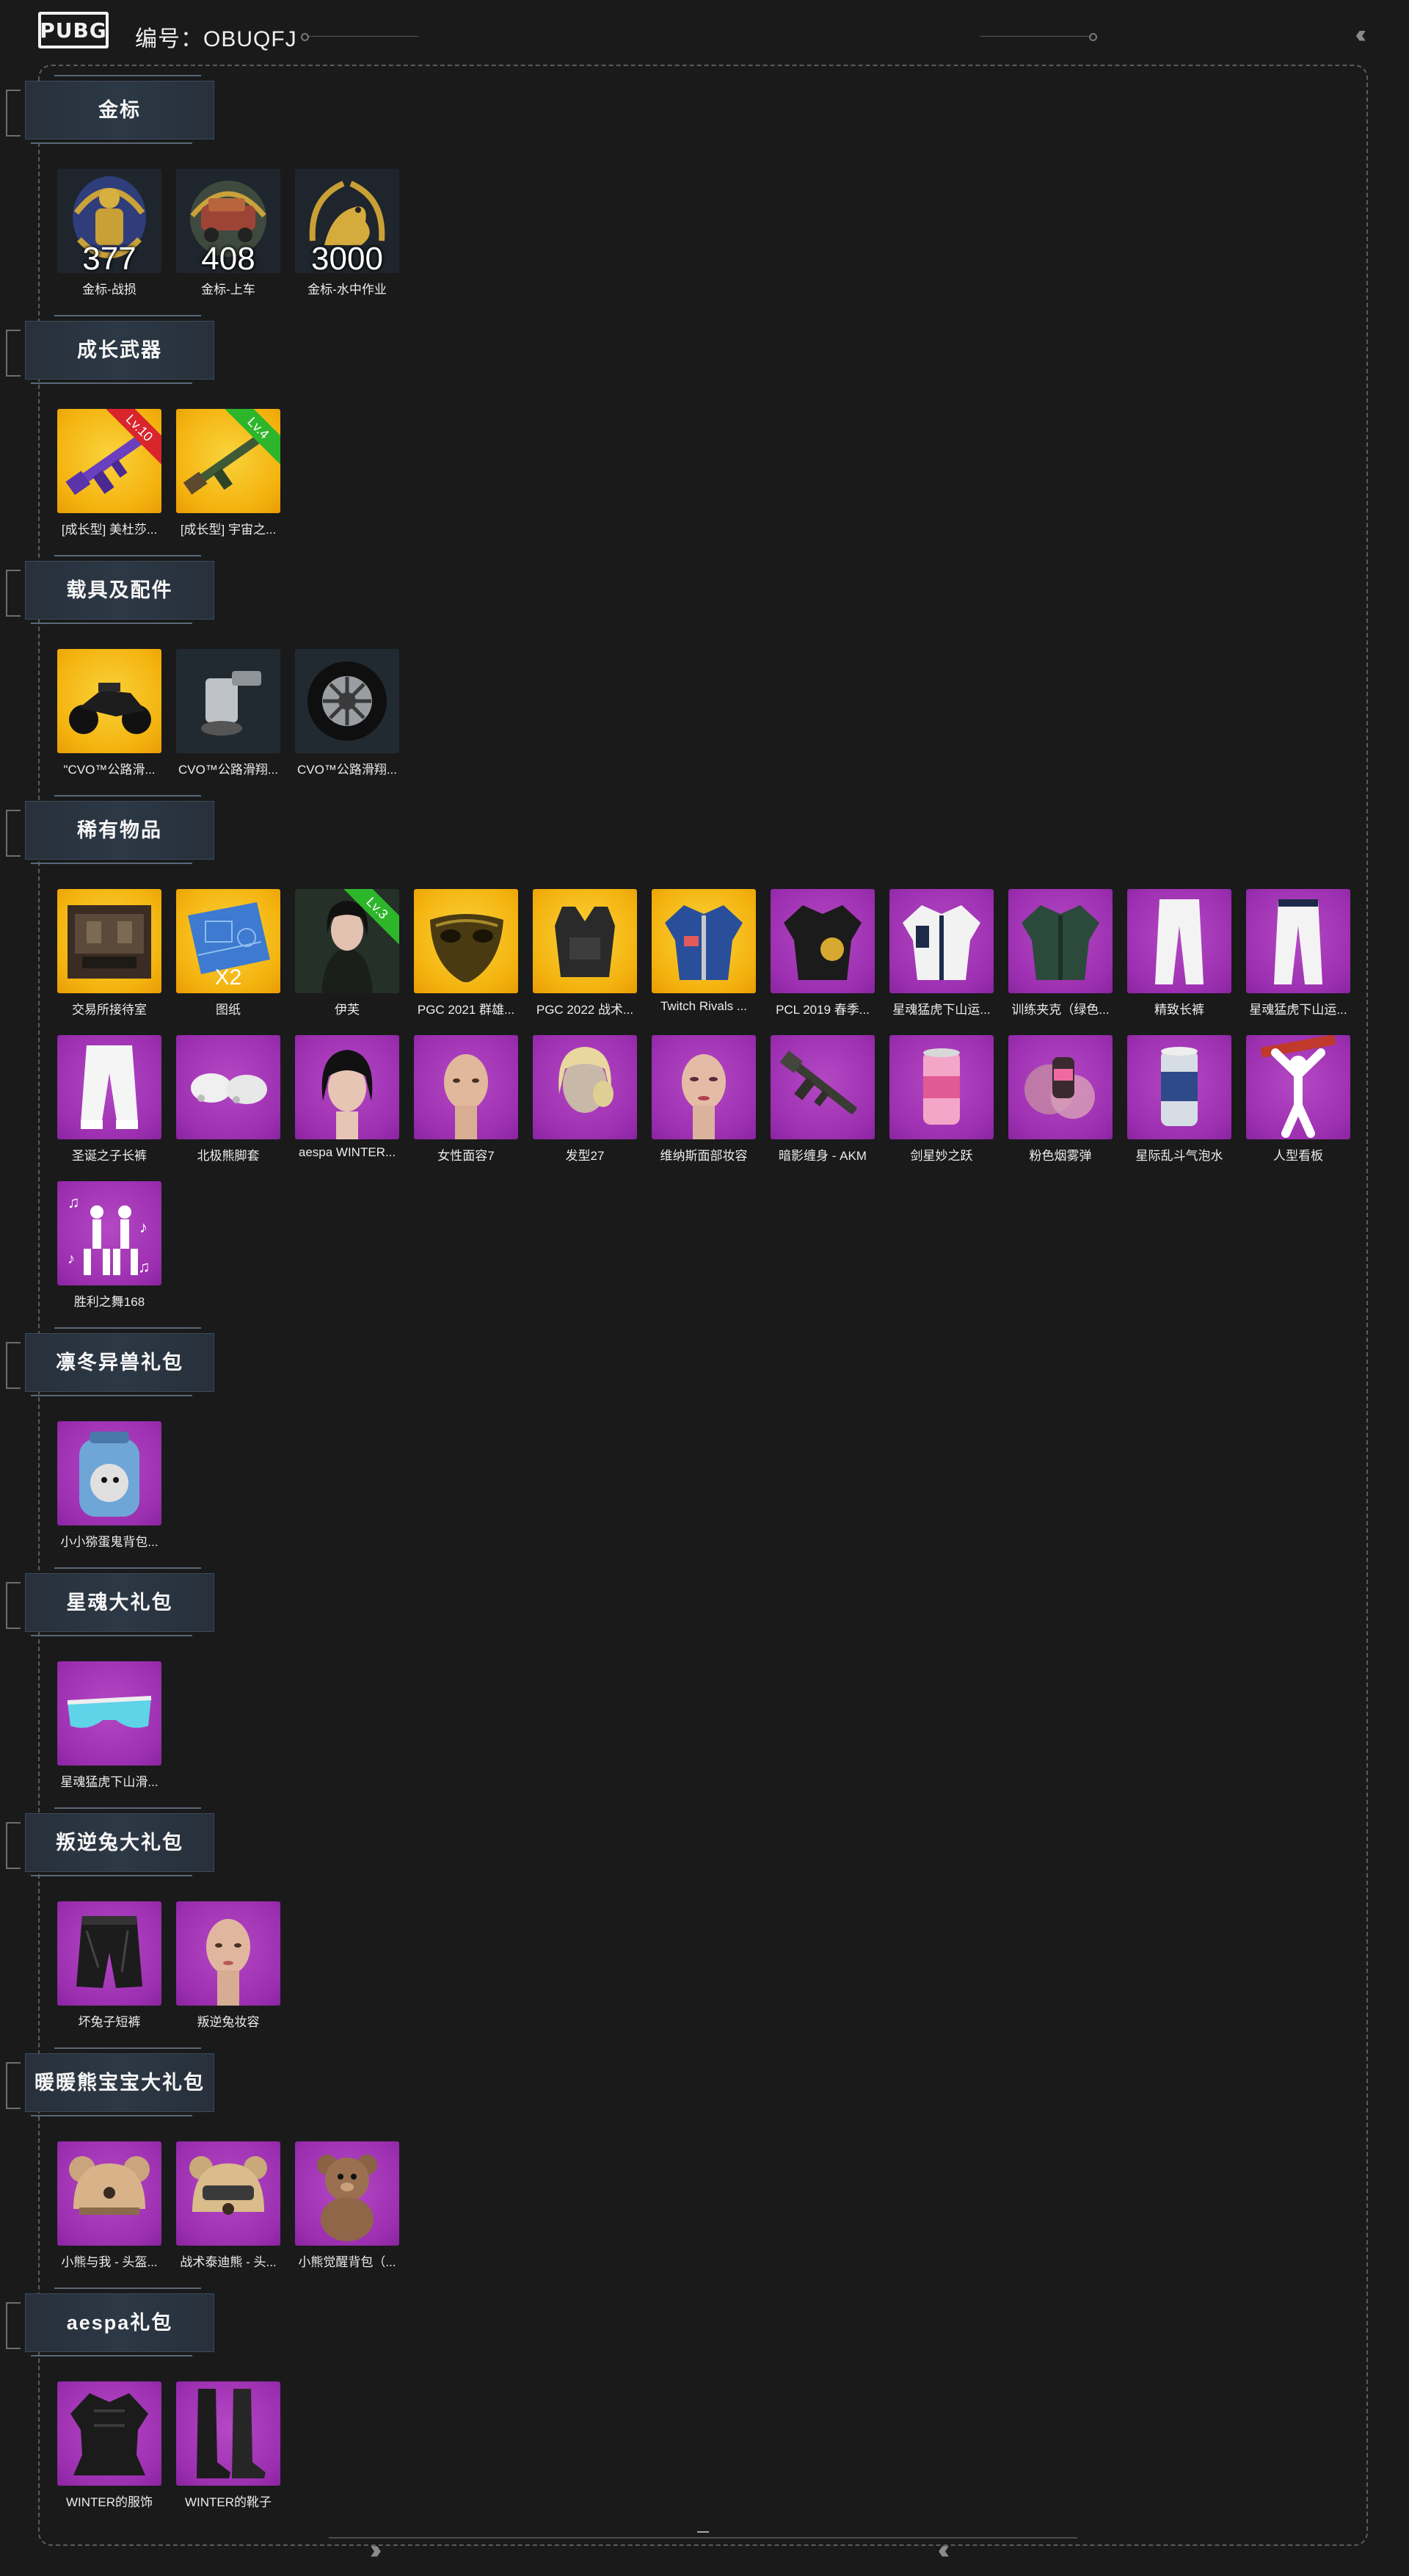 This screenshot has width=1409, height=2576. I want to click on hair-blonde-icon, so click(585, 1087).